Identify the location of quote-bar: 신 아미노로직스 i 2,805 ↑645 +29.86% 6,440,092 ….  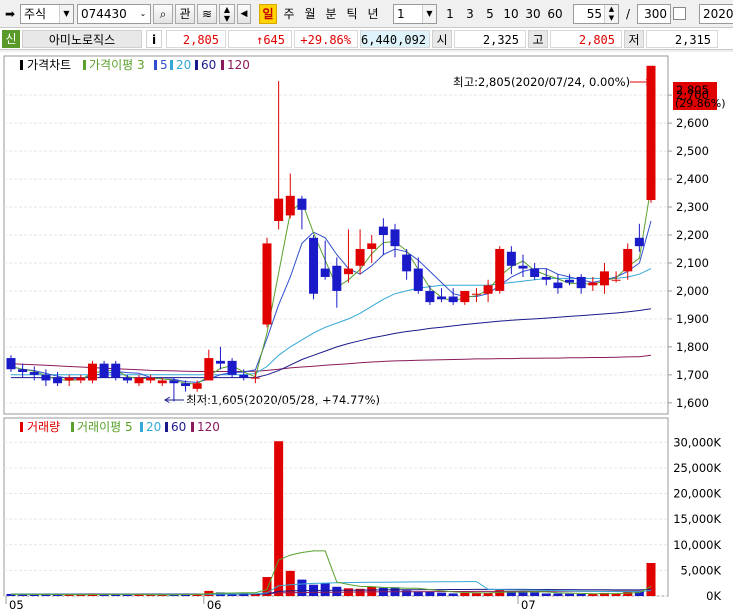
(366, 39).